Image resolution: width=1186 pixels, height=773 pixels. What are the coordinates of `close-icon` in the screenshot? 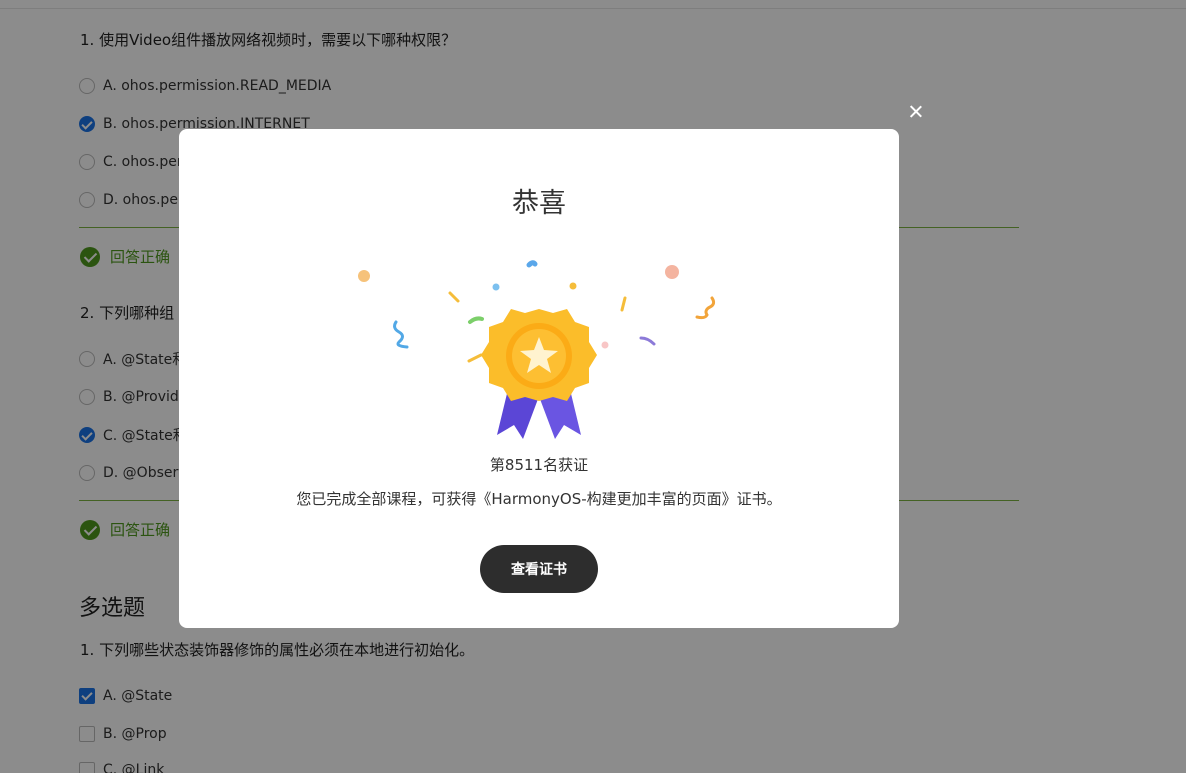 It's located at (916, 112).